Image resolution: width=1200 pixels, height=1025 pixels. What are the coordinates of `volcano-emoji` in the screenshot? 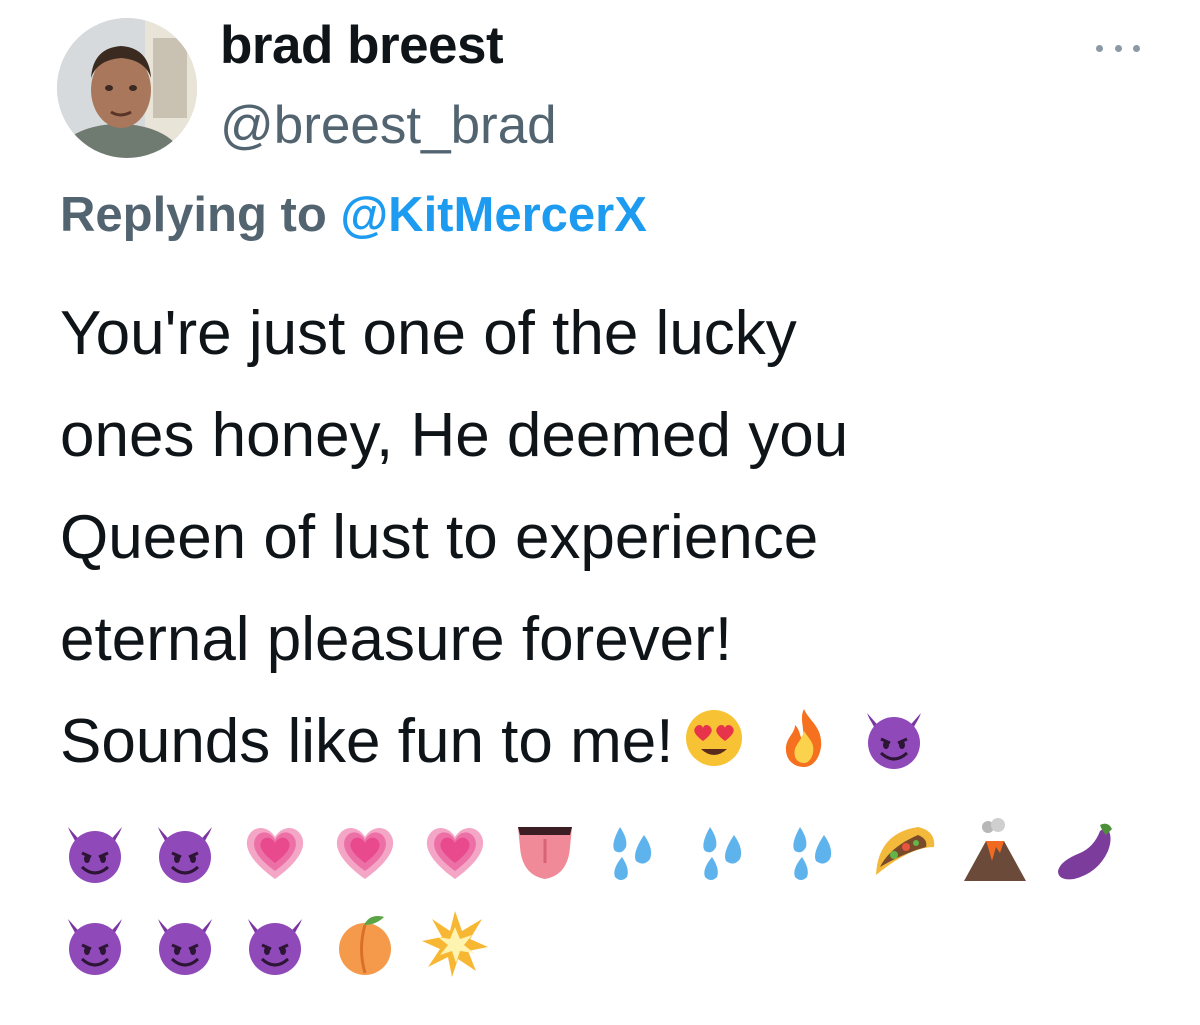 It's located at (995, 852).